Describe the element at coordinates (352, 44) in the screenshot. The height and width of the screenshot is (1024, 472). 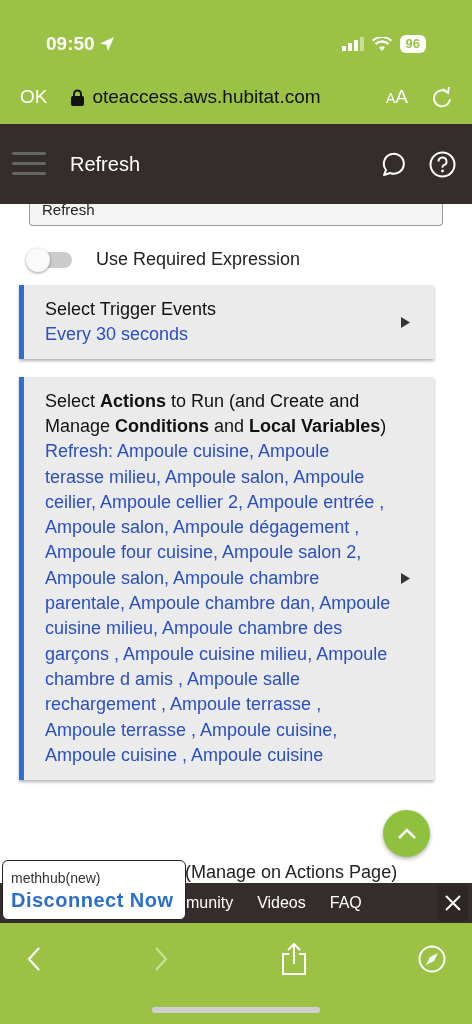
I see `signal-icon` at that location.